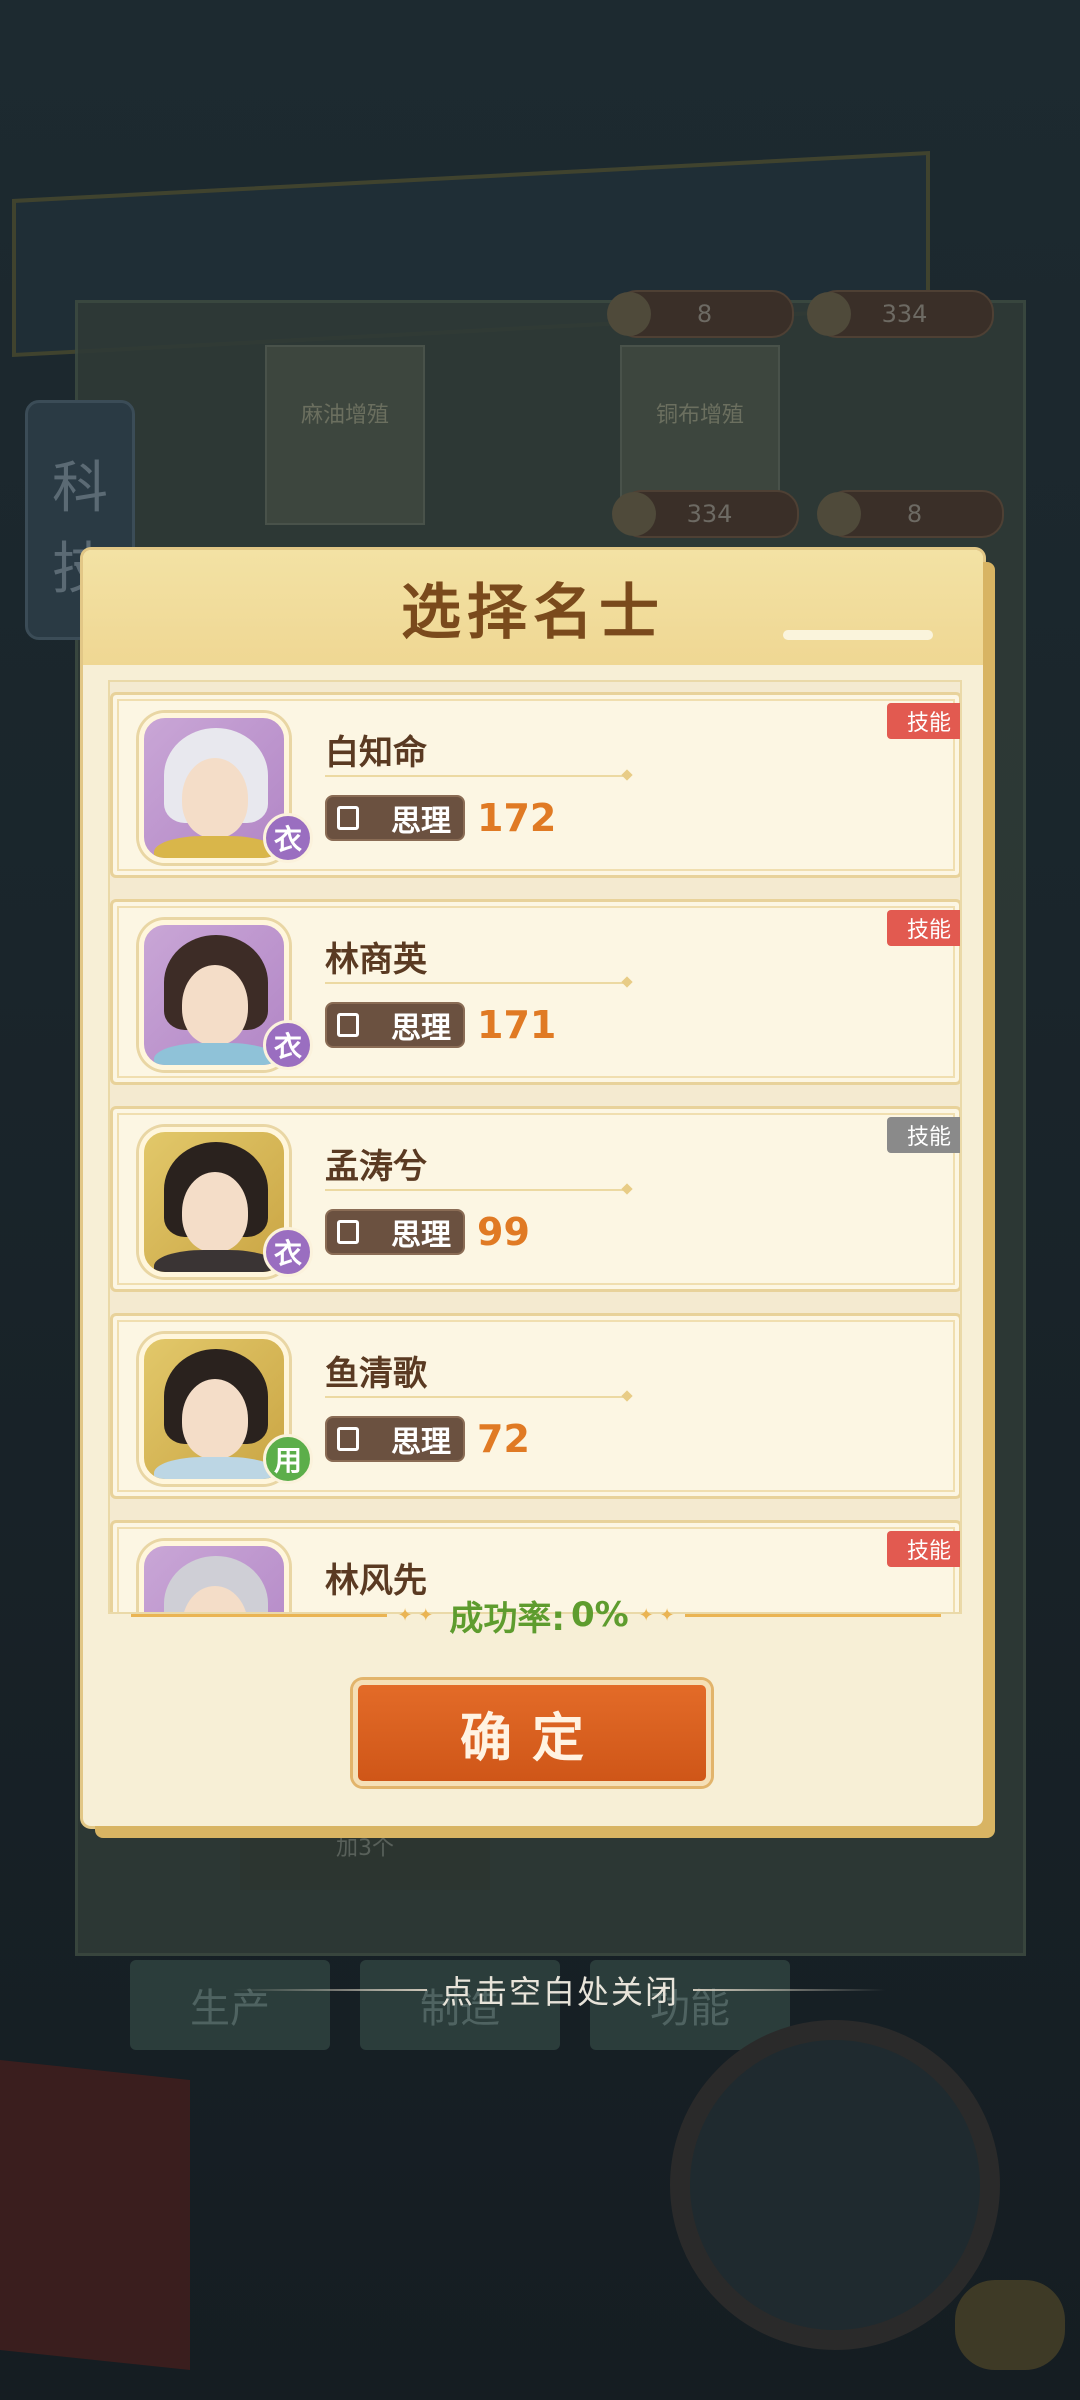 The height and width of the screenshot is (2400, 1080). What do you see at coordinates (376, 1167) in the screenshot?
I see `scholar-name: 孟涛兮` at bounding box center [376, 1167].